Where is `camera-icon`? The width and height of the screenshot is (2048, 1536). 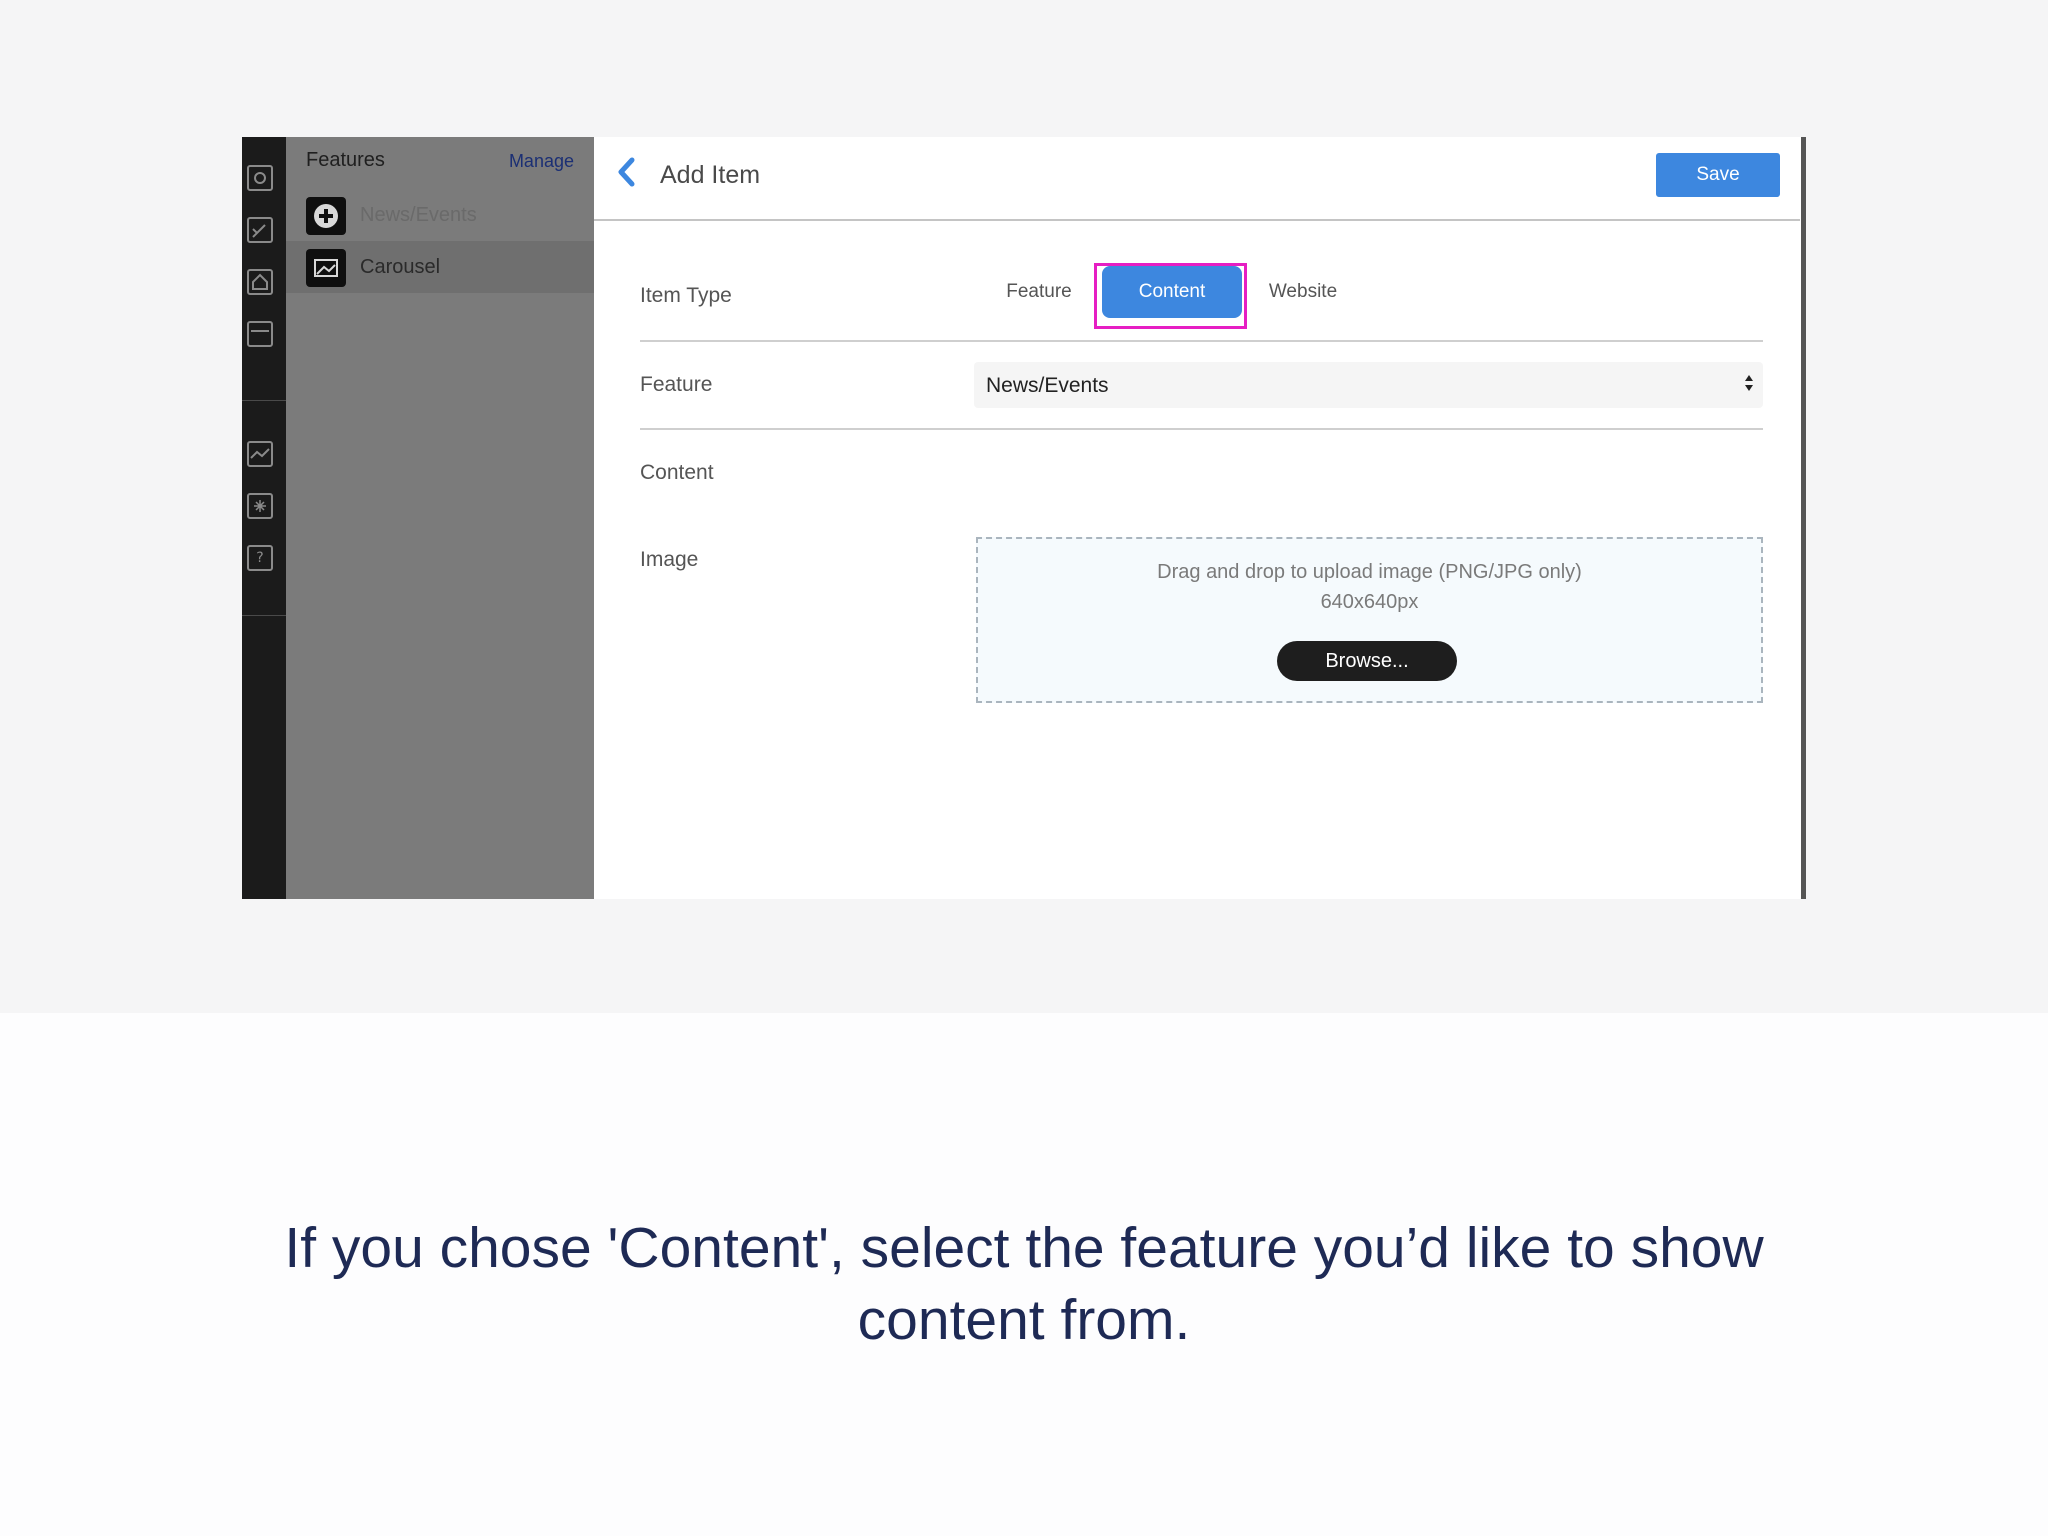 camera-icon is located at coordinates (260, 178).